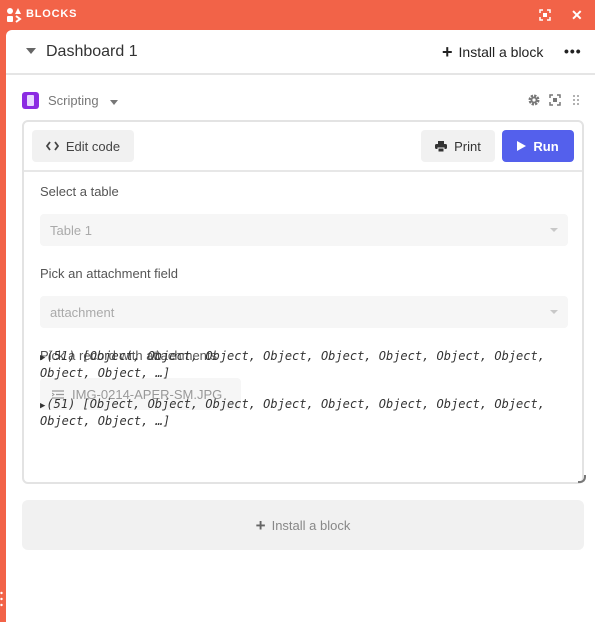 The width and height of the screenshot is (595, 622). I want to click on blocks-titlebar: BLOCKS ✕, so click(297, 15).